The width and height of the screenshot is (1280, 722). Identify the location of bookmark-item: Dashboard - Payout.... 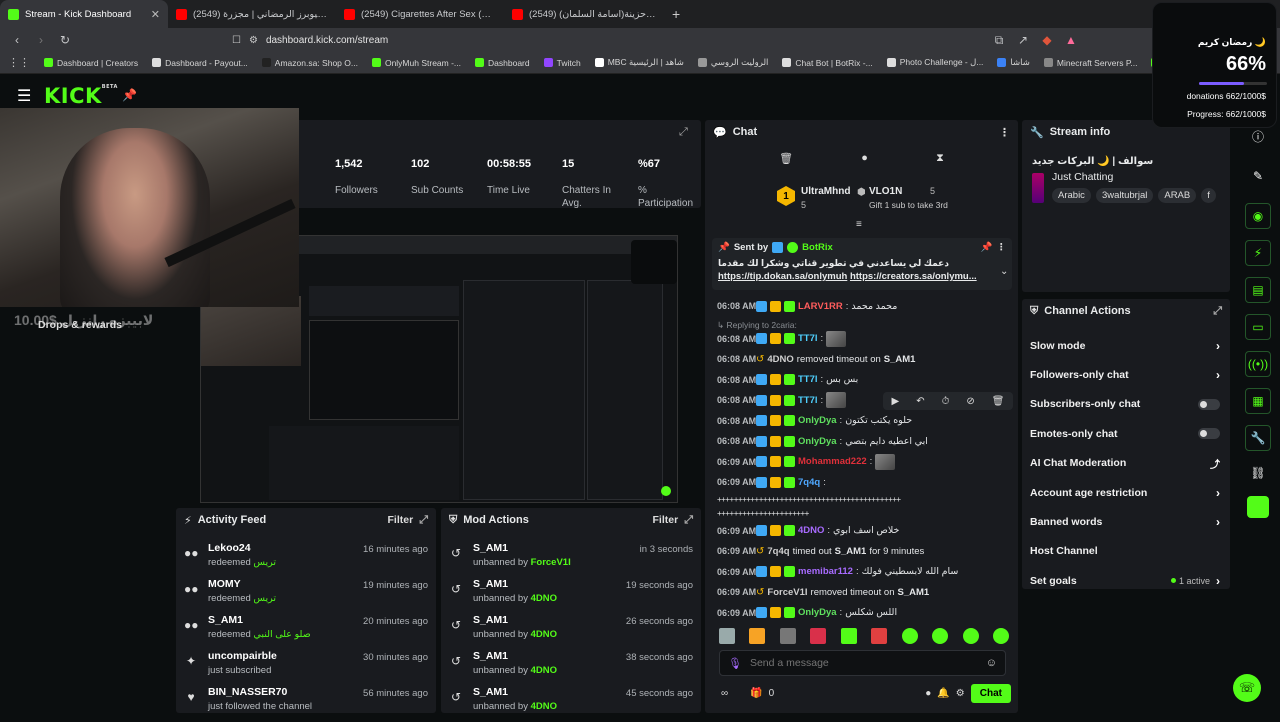
(200, 63).